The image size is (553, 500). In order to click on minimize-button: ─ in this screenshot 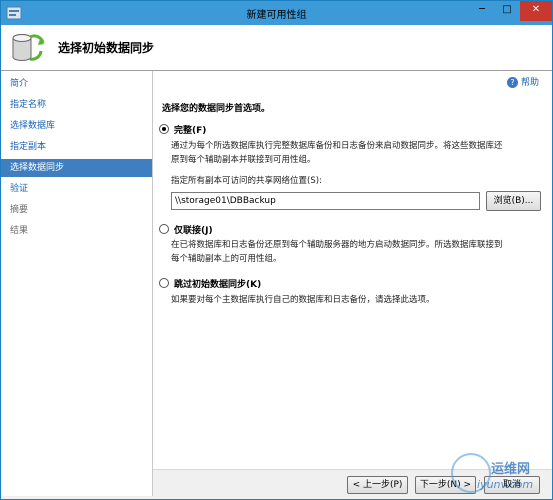, I will do `click(482, 11)`.